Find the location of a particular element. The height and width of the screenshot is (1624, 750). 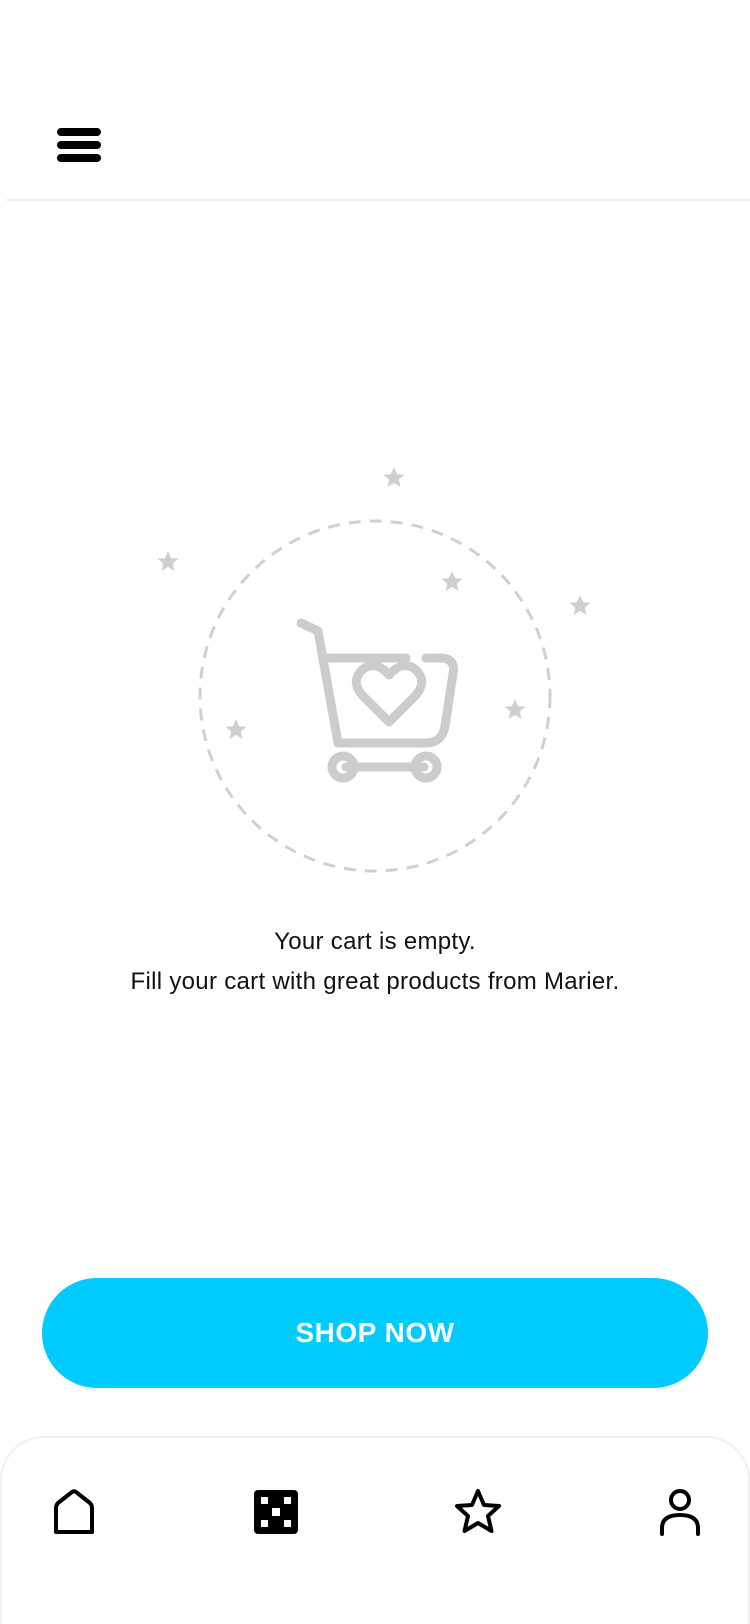

menu-button is located at coordinates (79, 145).